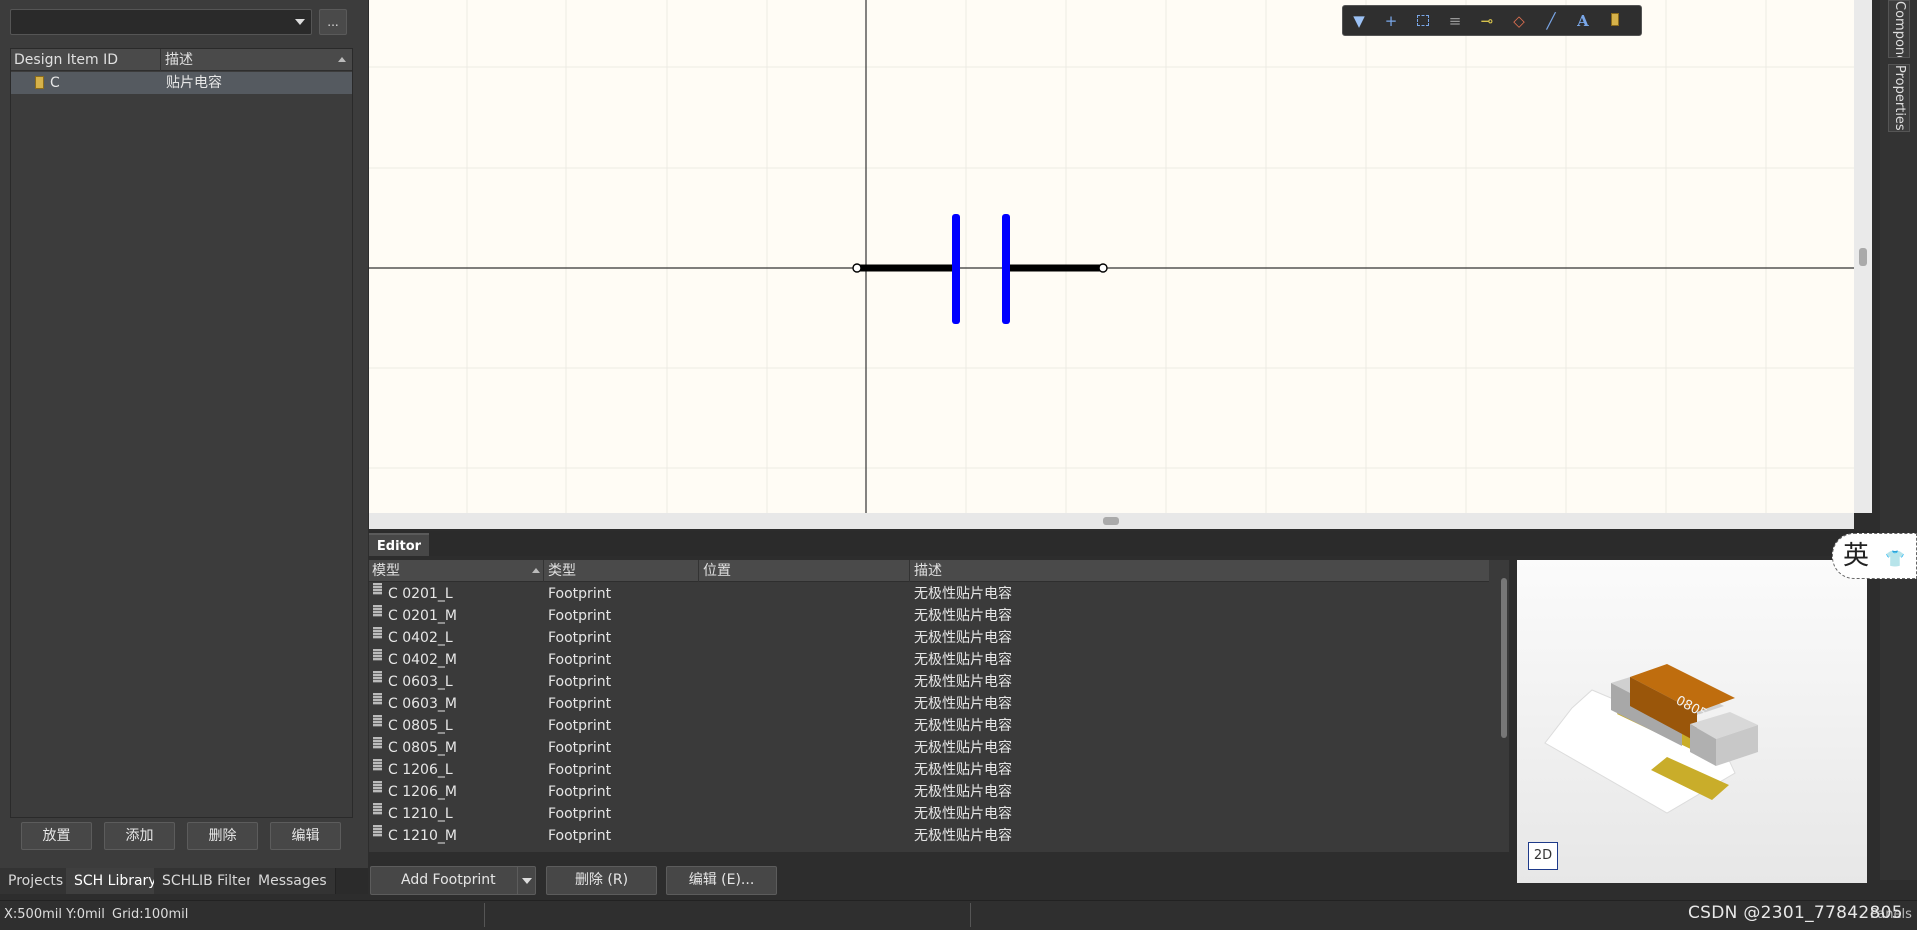 Image resolution: width=1917 pixels, height=930 pixels. What do you see at coordinates (1103, 268) in the screenshot?
I see `pin-2-endpoint` at bounding box center [1103, 268].